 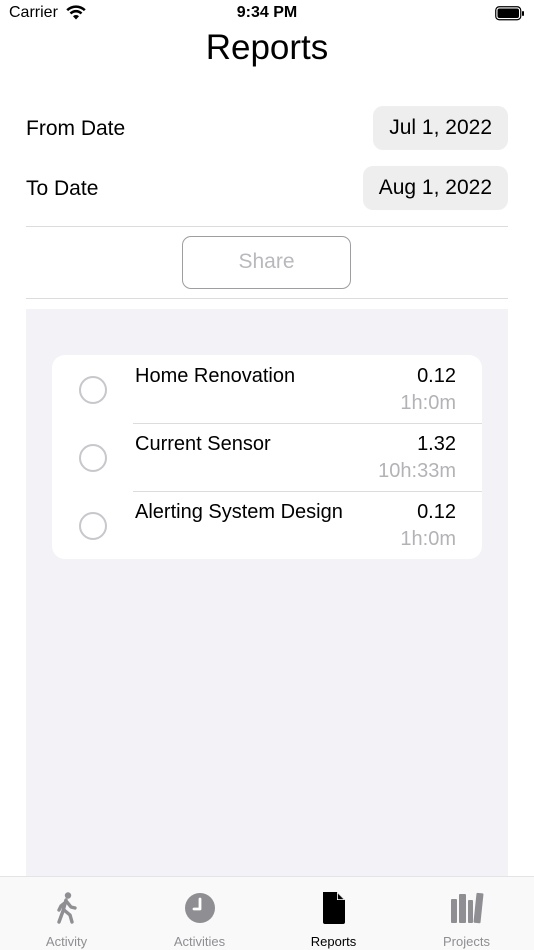 I want to click on from-date-row: From Date Jul 1, 2022, so click(x=267, y=129).